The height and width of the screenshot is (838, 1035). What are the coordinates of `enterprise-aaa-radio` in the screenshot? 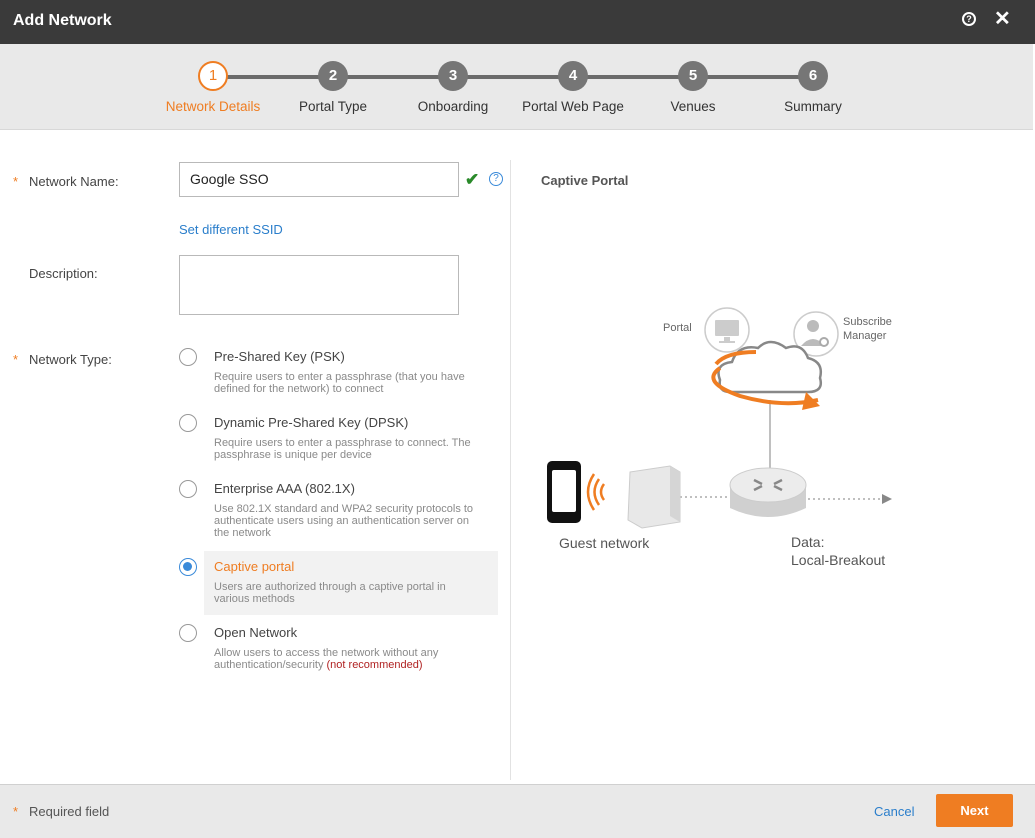 It's located at (188, 489).